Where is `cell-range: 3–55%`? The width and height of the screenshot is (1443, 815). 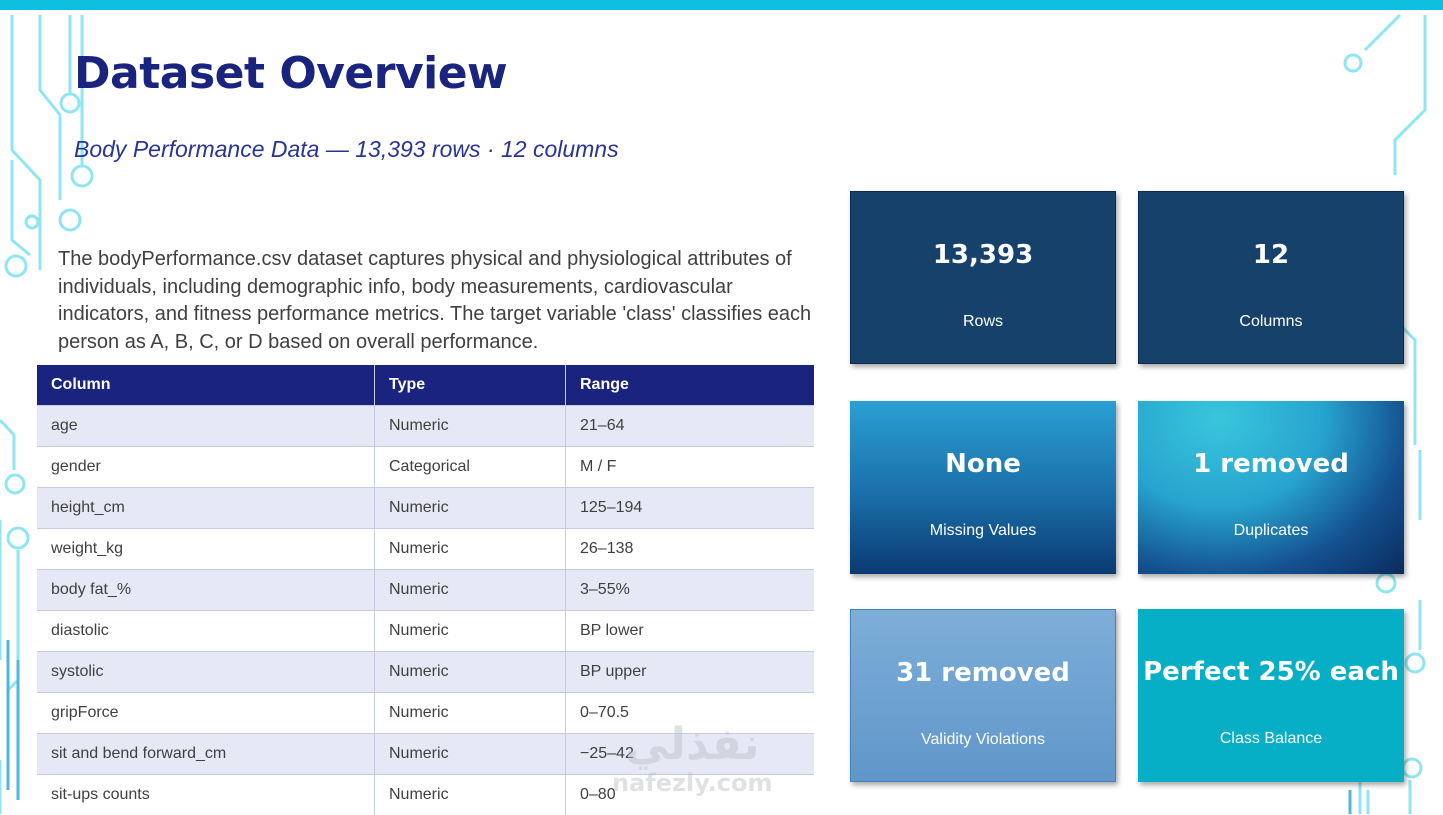
cell-range: 3–55% is located at coordinates (690, 590).